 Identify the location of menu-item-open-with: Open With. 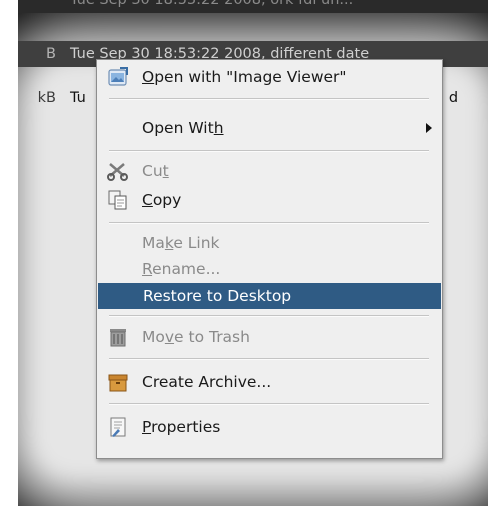
(269, 128).